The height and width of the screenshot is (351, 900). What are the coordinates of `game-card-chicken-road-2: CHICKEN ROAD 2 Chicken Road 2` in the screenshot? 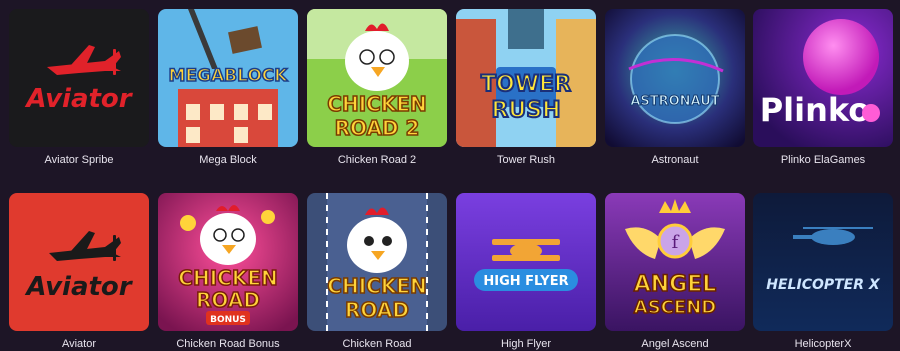 It's located at (377, 88).